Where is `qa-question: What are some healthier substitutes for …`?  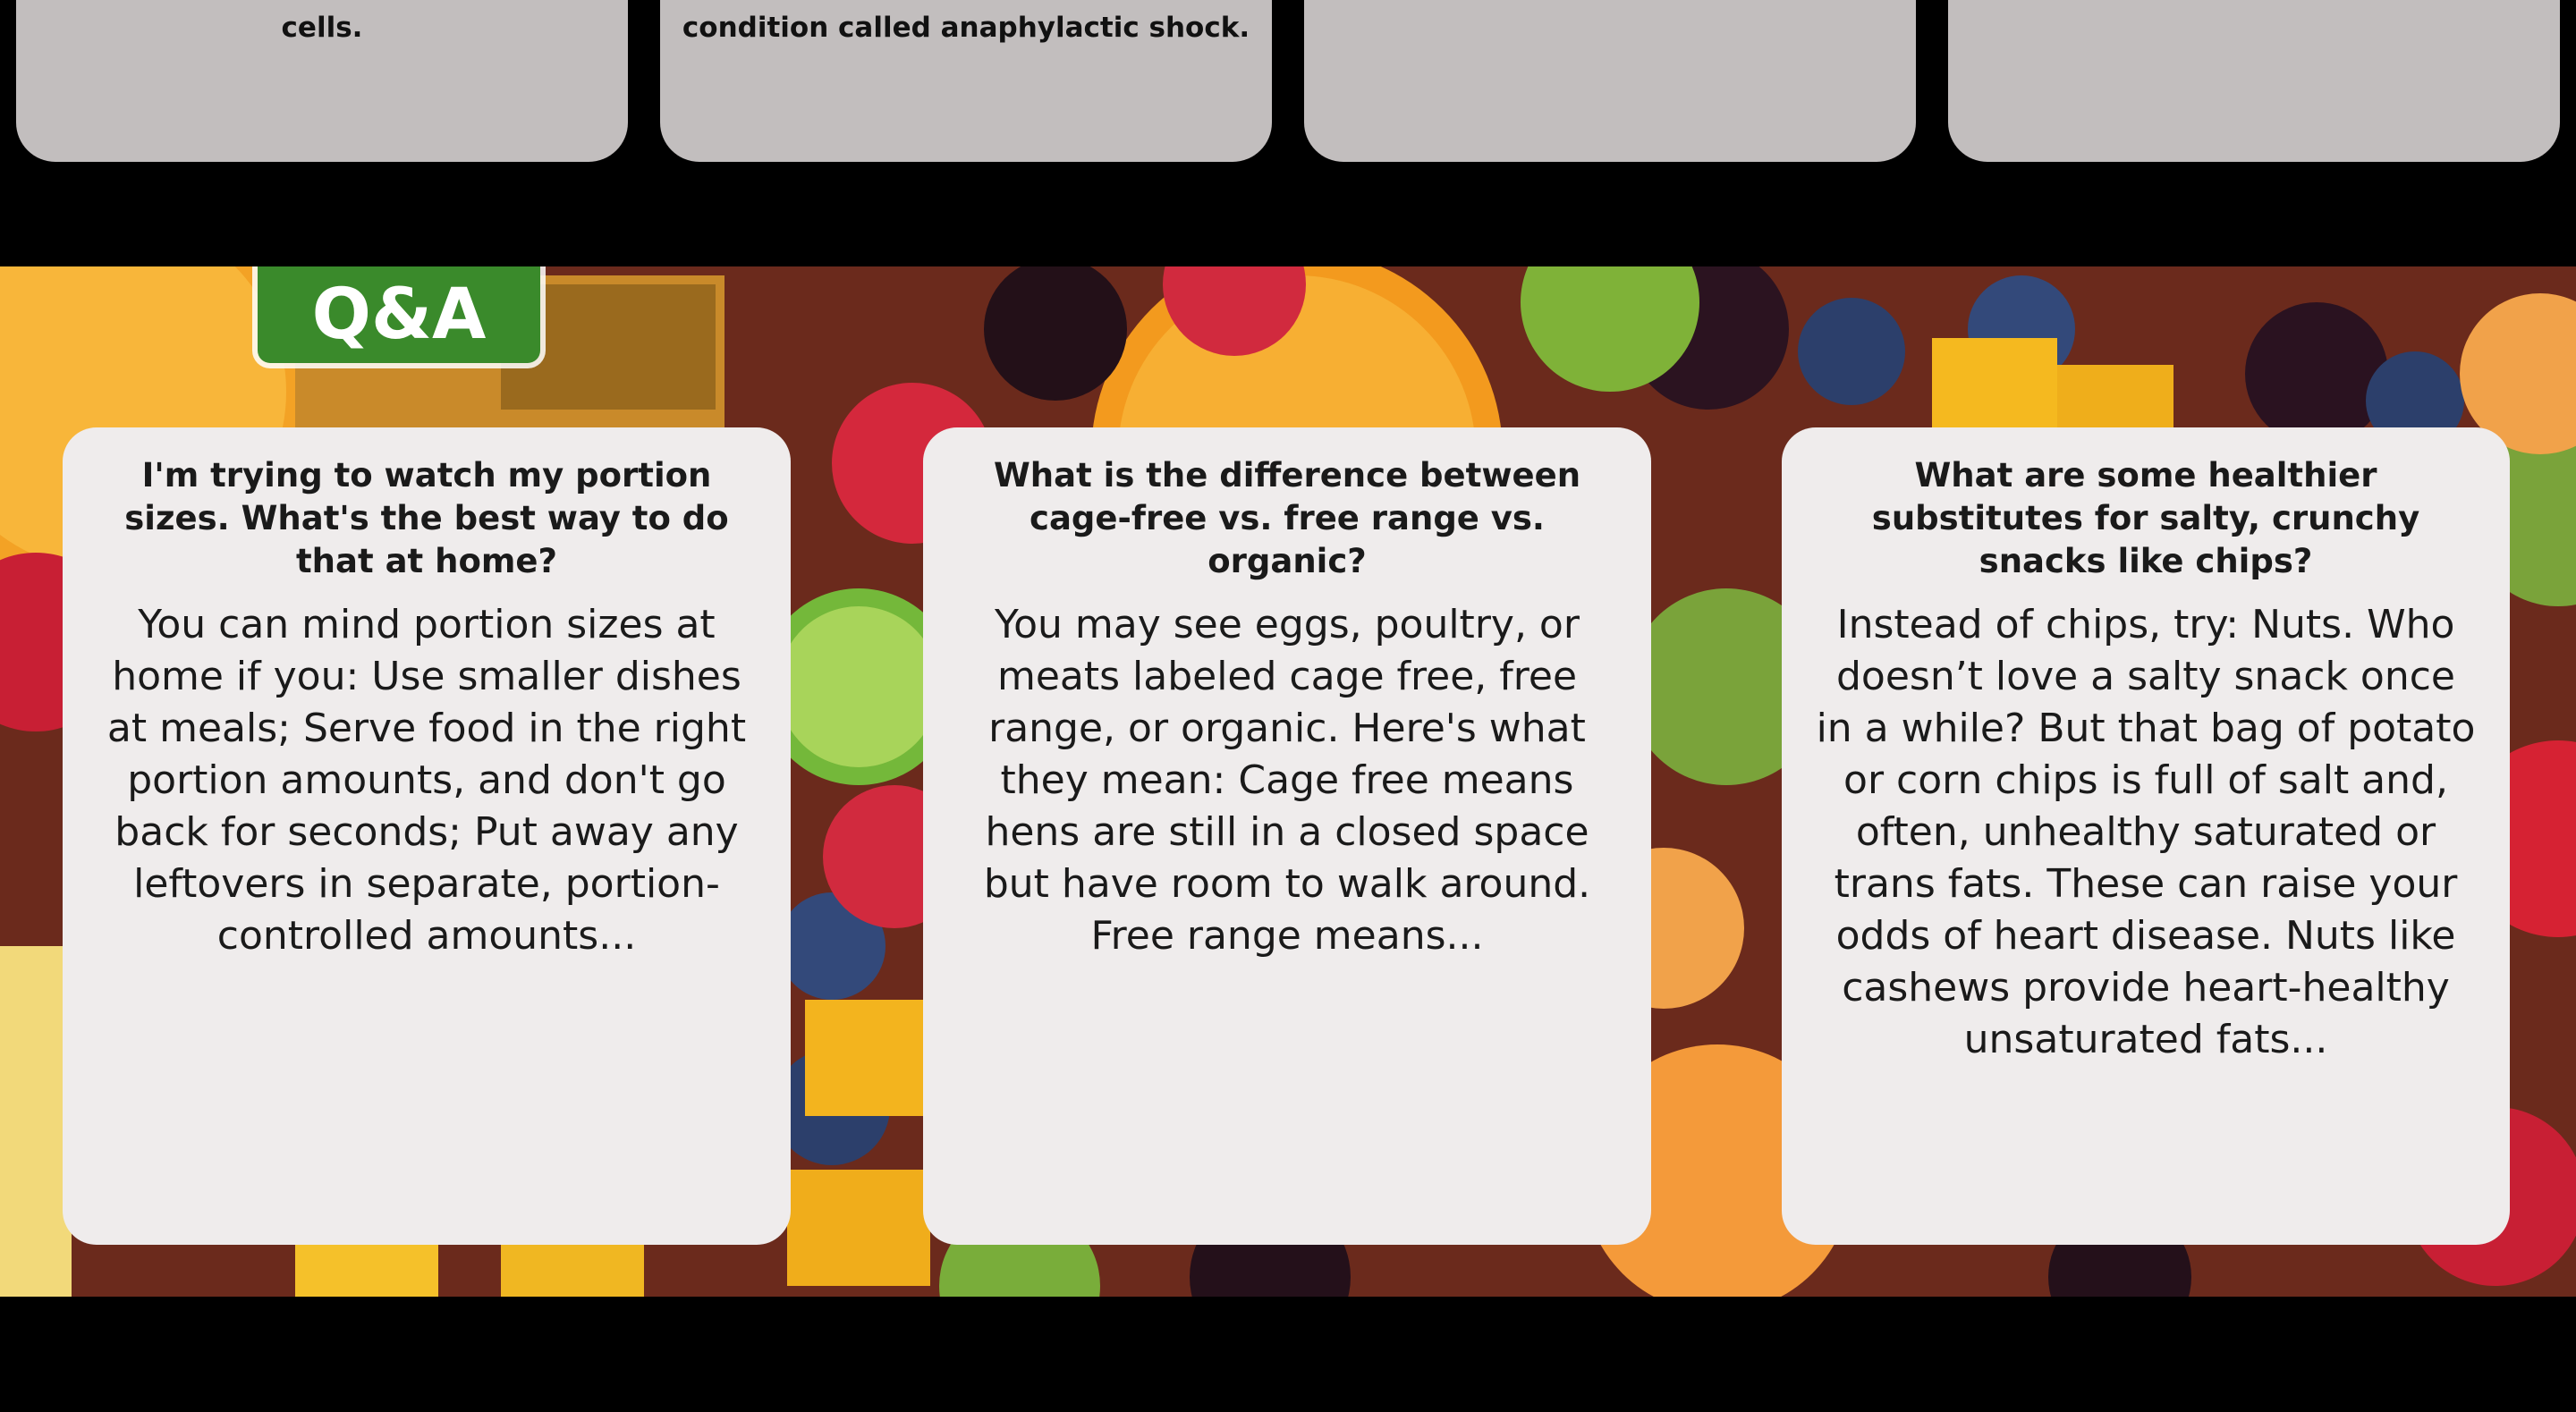
qa-question: What are some healthier substitutes for … is located at coordinates (2145, 518).